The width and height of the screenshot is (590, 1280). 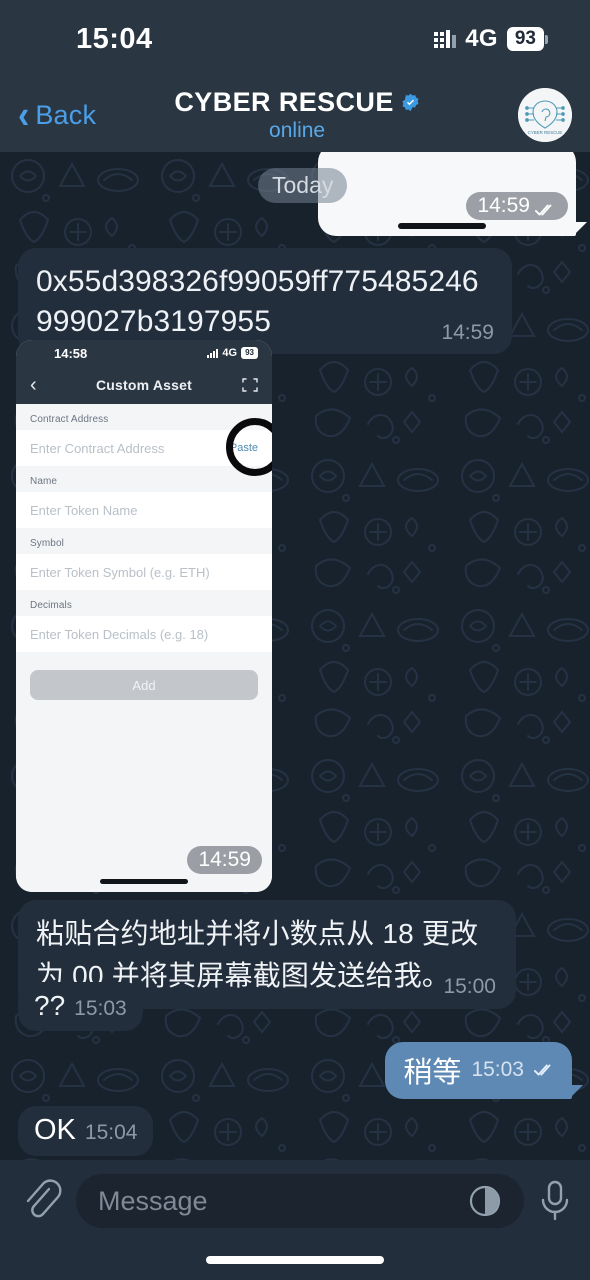 I want to click on message-bubble-outgoing-image: 14:59, so click(x=452, y=190).